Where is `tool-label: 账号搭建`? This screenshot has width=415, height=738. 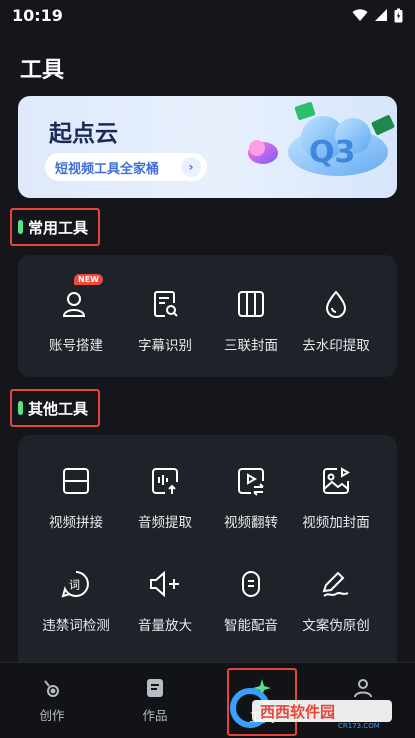 tool-label: 账号搭建 is located at coordinates (76, 346).